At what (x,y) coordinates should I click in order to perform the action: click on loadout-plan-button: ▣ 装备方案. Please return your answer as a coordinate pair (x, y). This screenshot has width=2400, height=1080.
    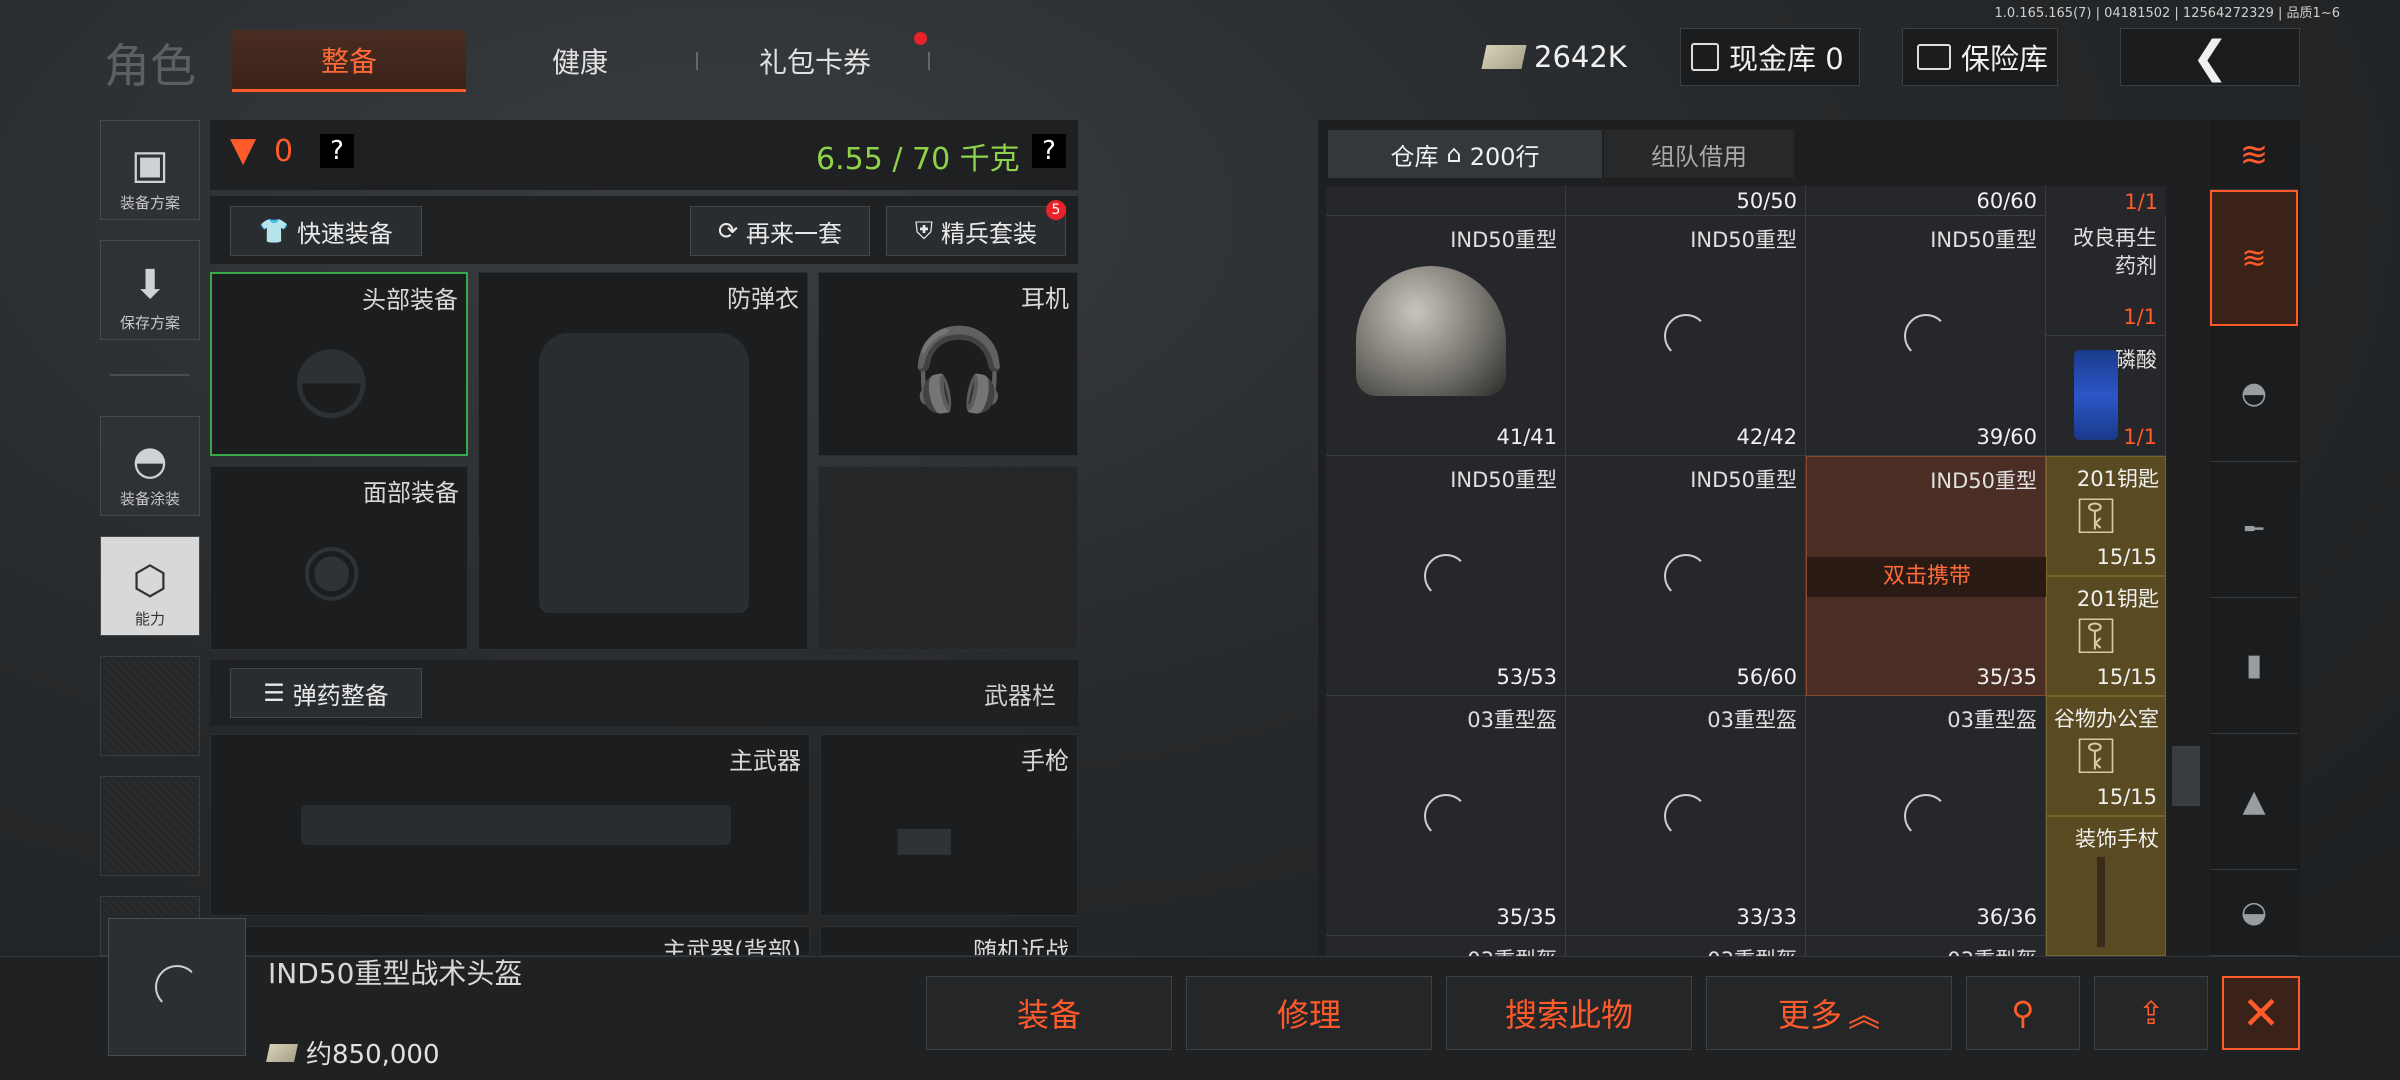
    Looking at the image, I should click on (150, 170).